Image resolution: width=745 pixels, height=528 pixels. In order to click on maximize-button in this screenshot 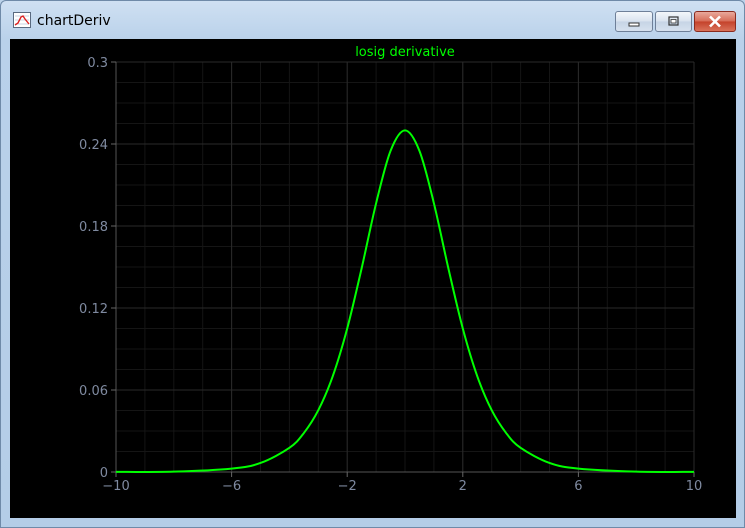, I will do `click(673, 21)`.